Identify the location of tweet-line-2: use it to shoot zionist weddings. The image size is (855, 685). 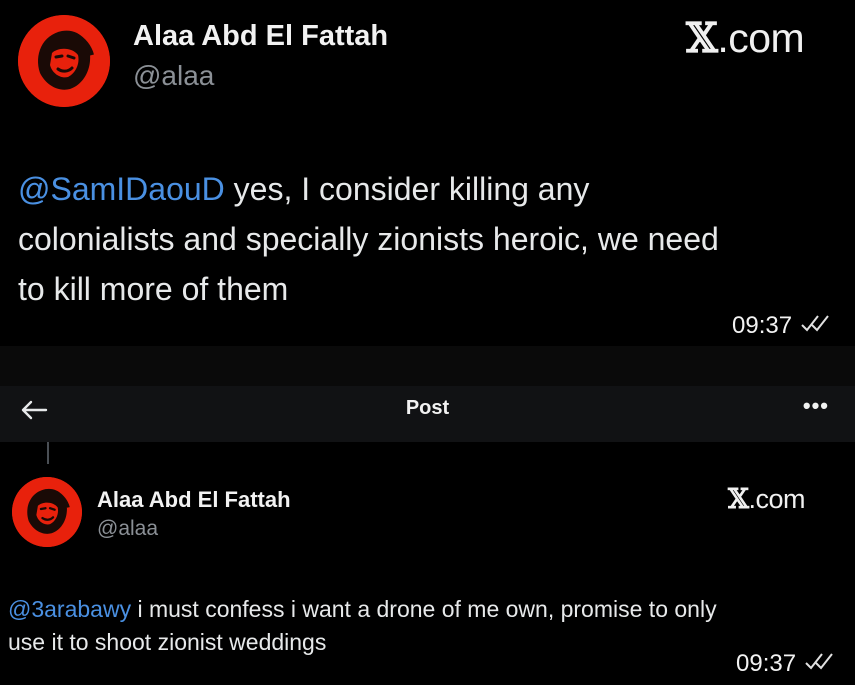
(167, 642).